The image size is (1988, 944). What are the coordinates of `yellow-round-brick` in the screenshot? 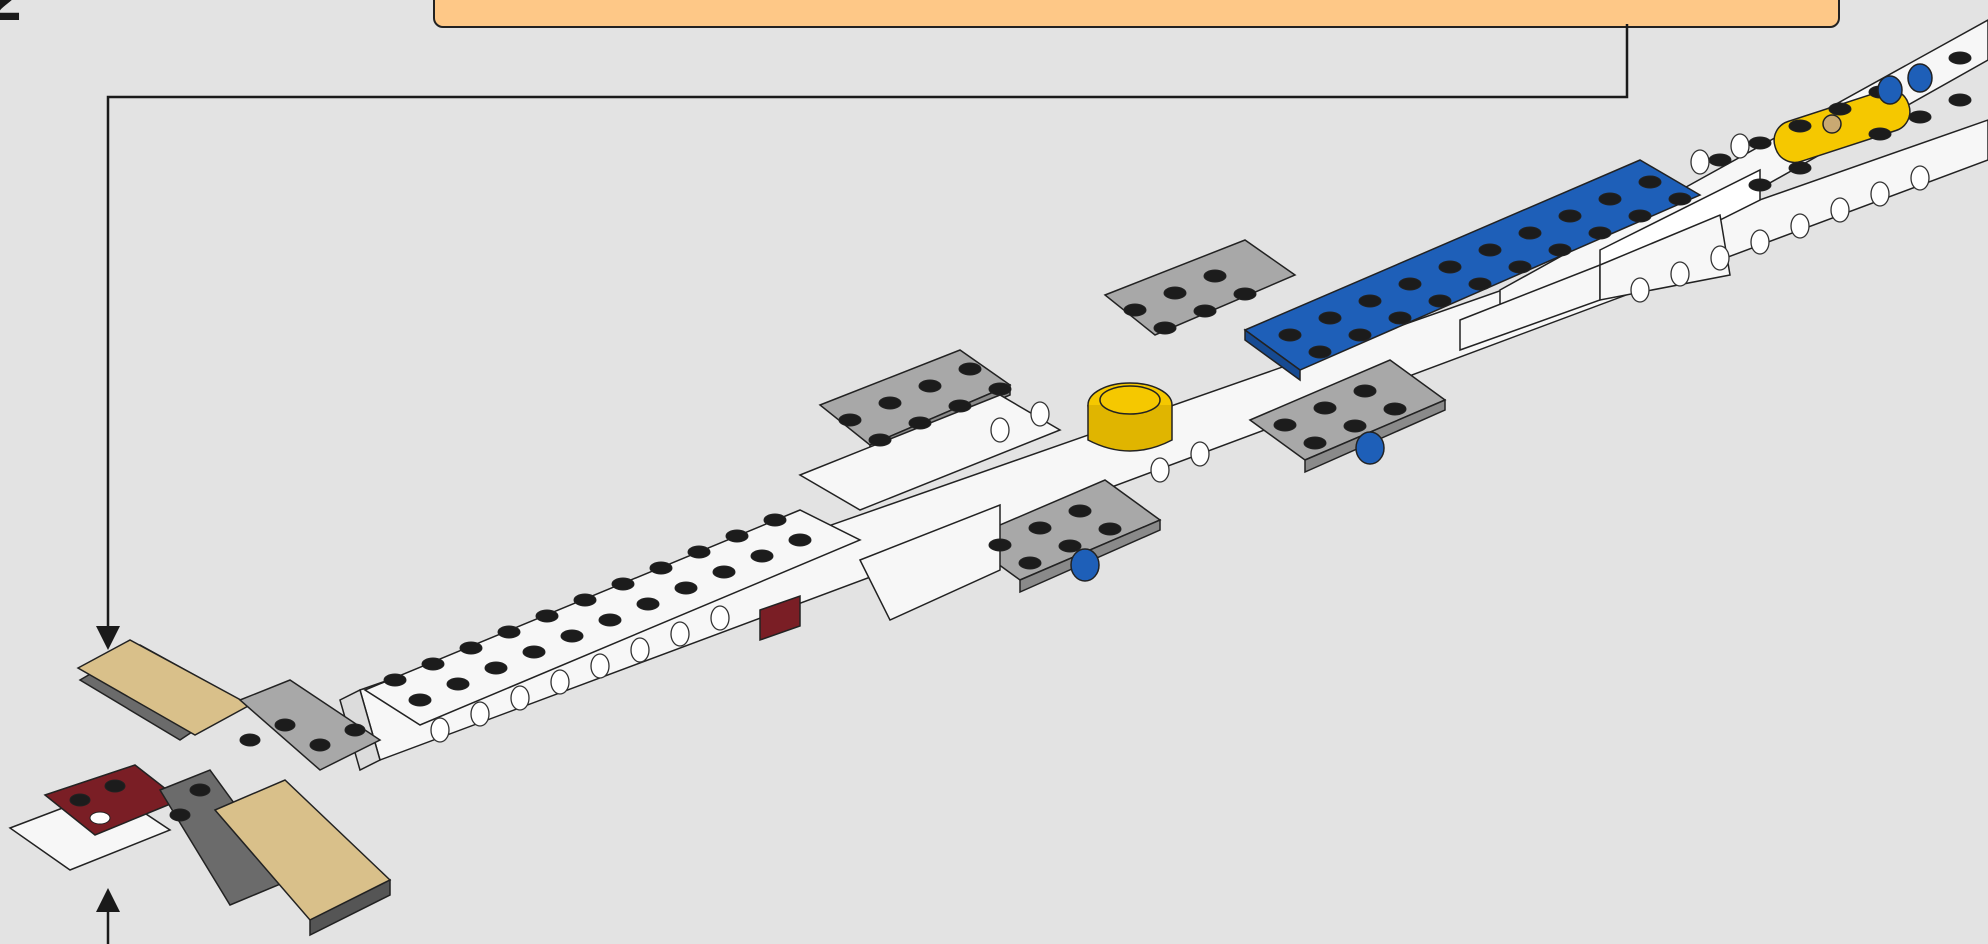 It's located at (1130, 417).